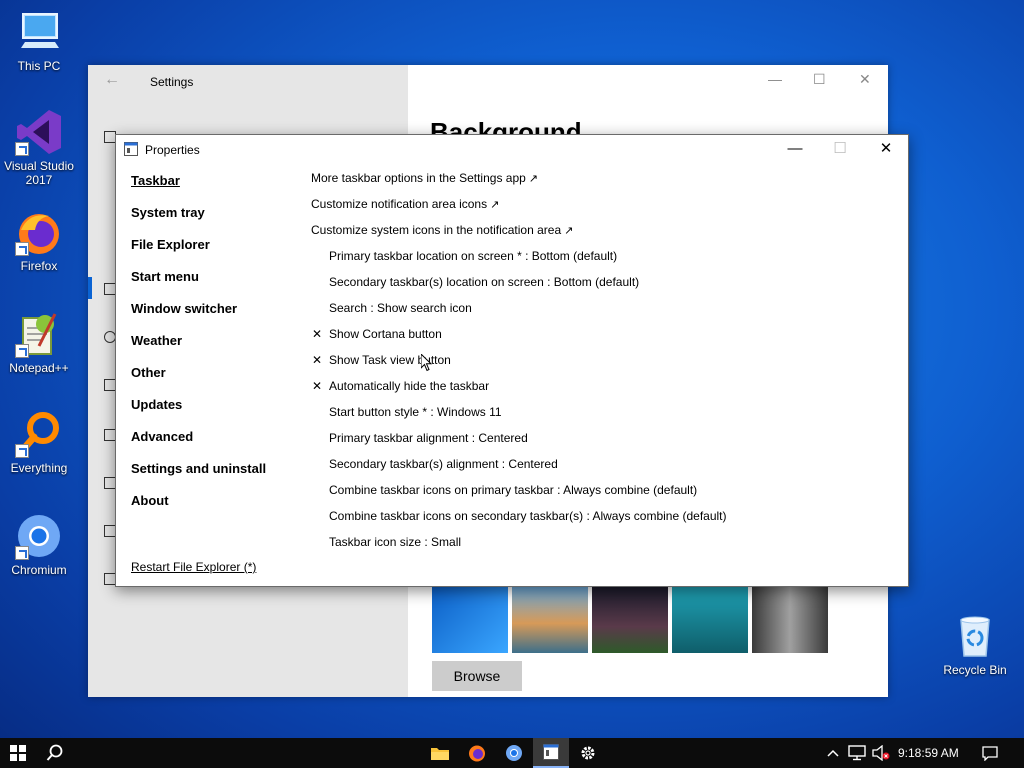 The image size is (1024, 768). I want to click on settings-window-title: Settings, so click(172, 82).